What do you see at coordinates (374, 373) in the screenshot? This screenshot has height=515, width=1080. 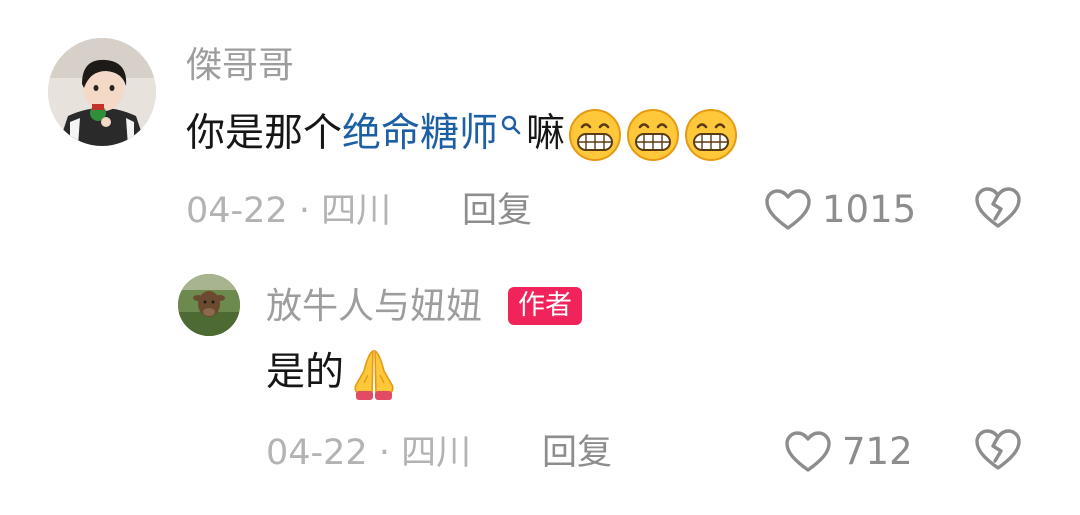 I see `folded-hands-icon` at bounding box center [374, 373].